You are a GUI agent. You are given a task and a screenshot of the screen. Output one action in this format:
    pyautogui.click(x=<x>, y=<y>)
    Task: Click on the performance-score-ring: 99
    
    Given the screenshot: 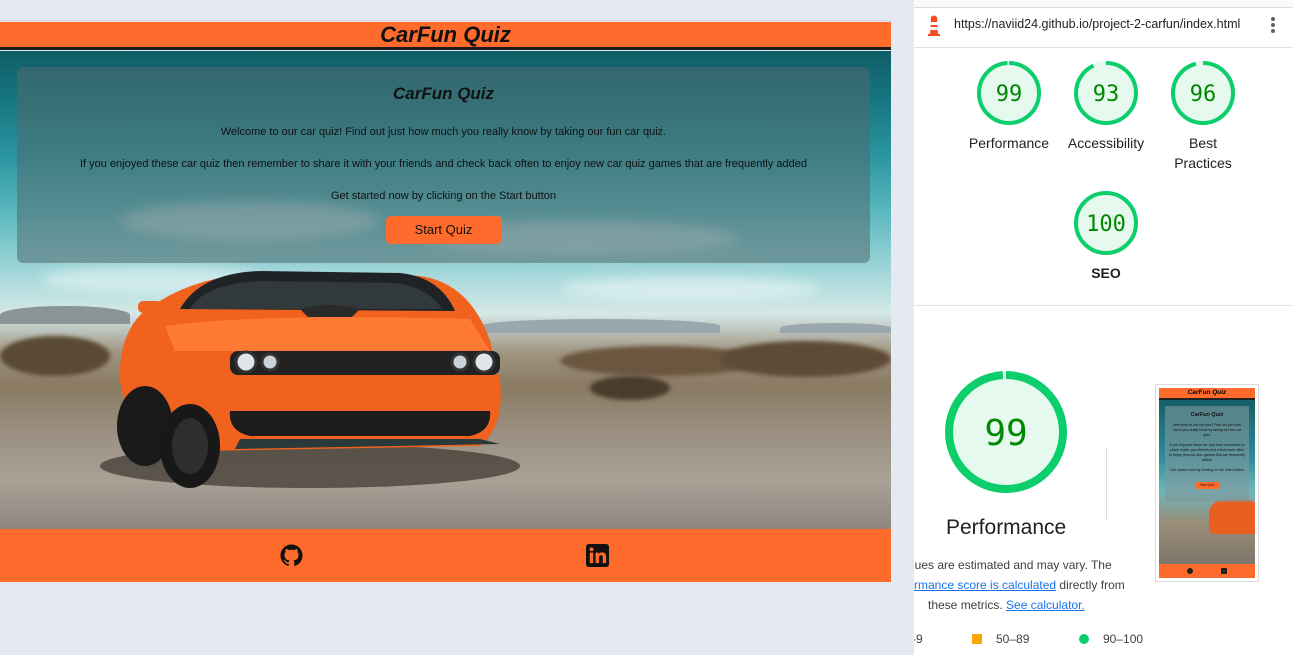 What is the action you would take?
    pyautogui.click(x=1009, y=93)
    